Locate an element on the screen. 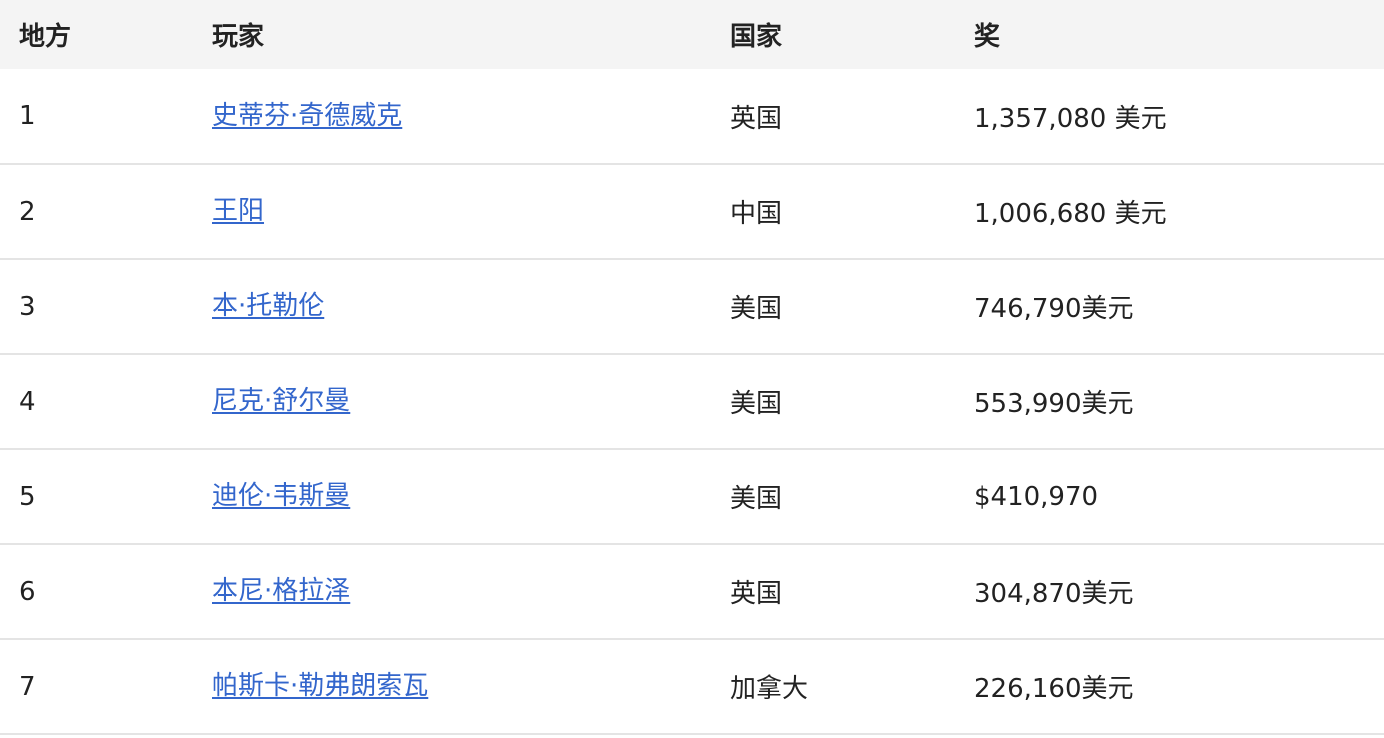 The height and width of the screenshot is (738, 1384). header-player: 玩家 is located at coordinates (452, 34).